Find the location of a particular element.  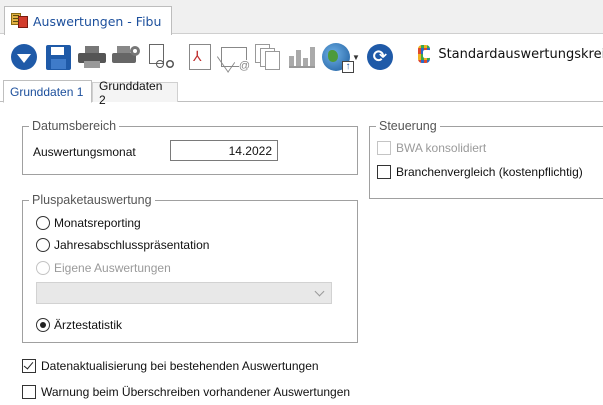

pdf-button is located at coordinates (200, 57).